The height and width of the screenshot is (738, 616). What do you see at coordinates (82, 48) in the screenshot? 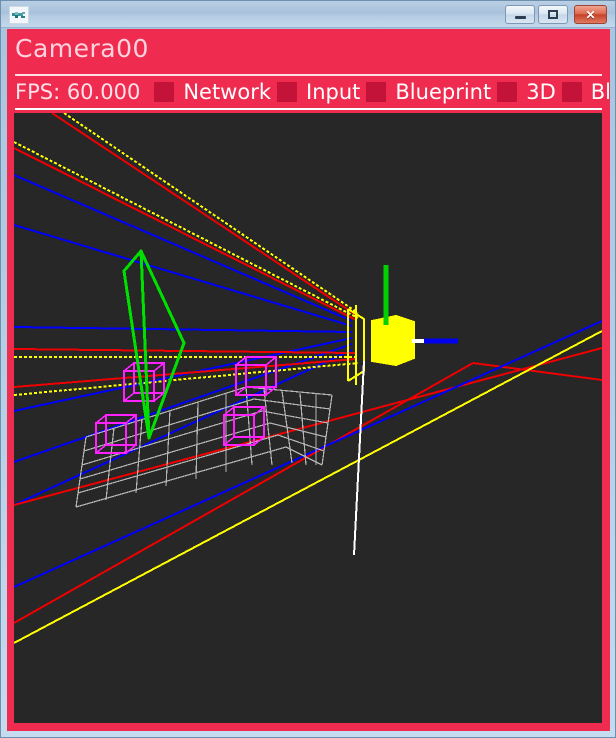
I see `page-title: Camera00` at bounding box center [82, 48].